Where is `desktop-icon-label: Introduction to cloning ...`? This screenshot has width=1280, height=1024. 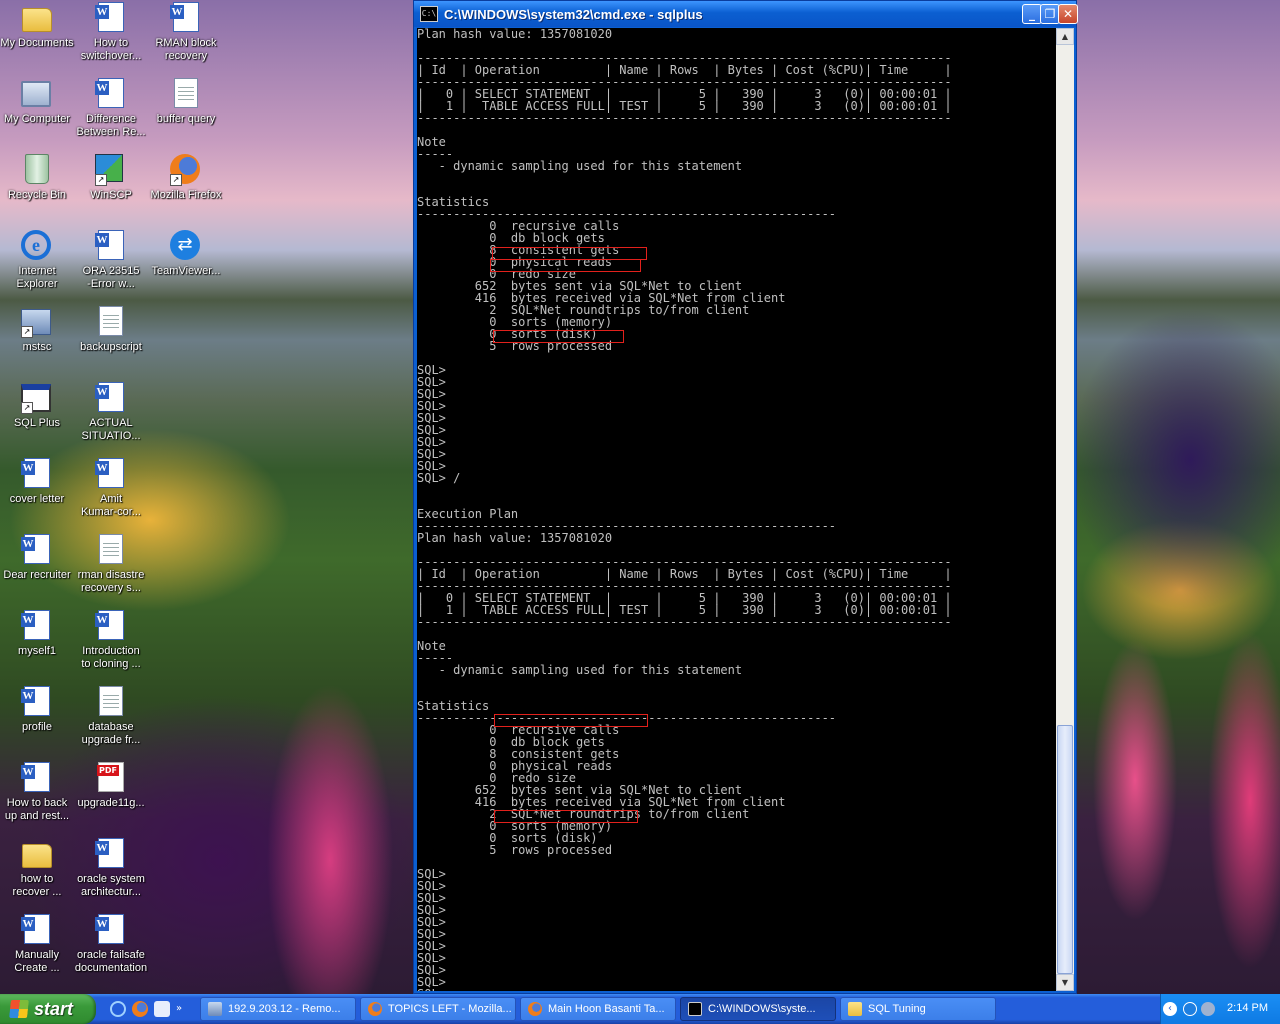
desktop-icon-label: Introduction to cloning ... is located at coordinates (111, 657).